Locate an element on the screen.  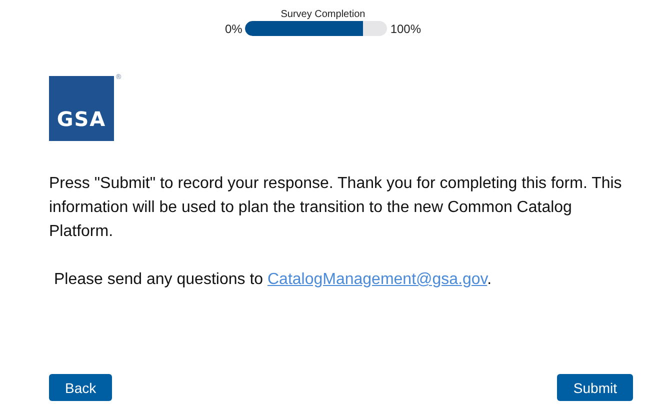
back-button: Back is located at coordinates (80, 387).